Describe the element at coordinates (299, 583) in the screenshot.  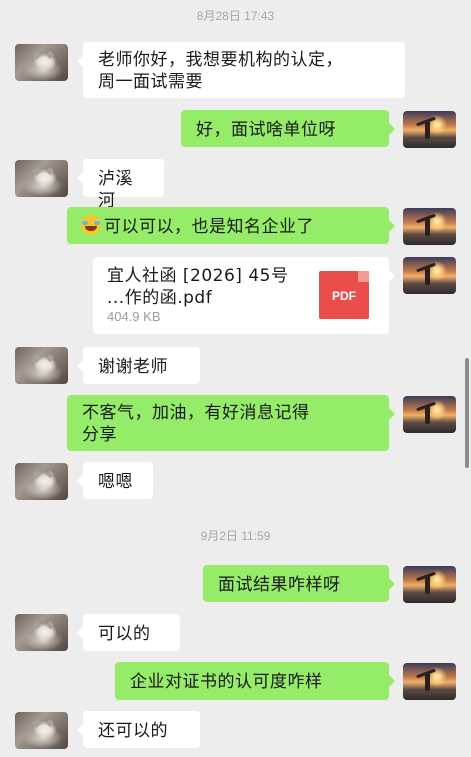
I see `message-bubble: 面试结果咋样呀` at that location.